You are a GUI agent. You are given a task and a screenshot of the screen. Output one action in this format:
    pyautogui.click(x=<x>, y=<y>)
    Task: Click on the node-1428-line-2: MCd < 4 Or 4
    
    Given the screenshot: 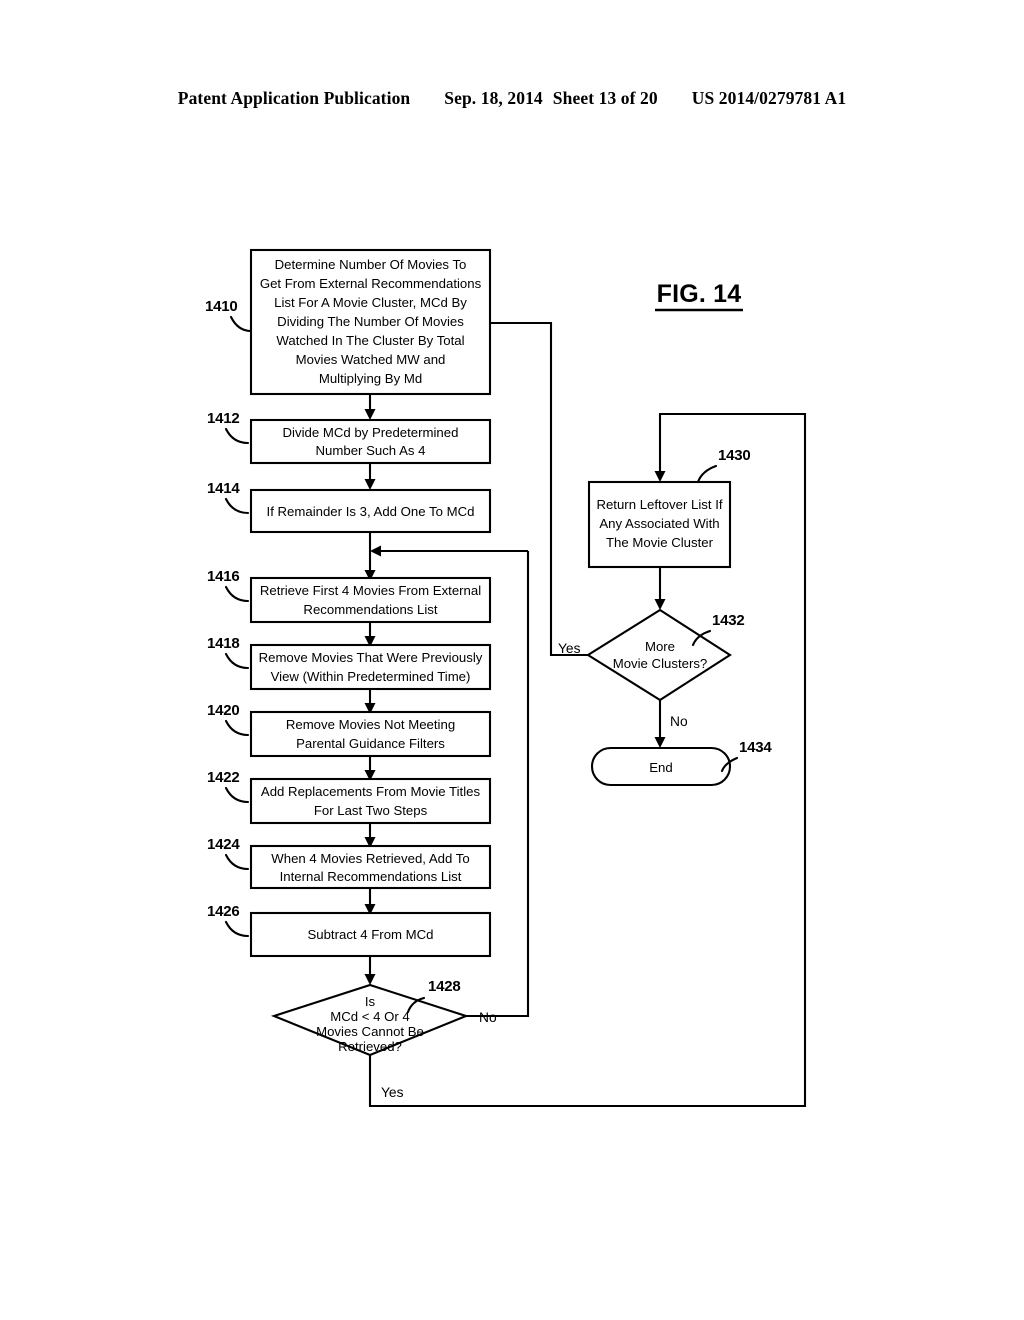 What is the action you would take?
    pyautogui.click(x=370, y=1016)
    